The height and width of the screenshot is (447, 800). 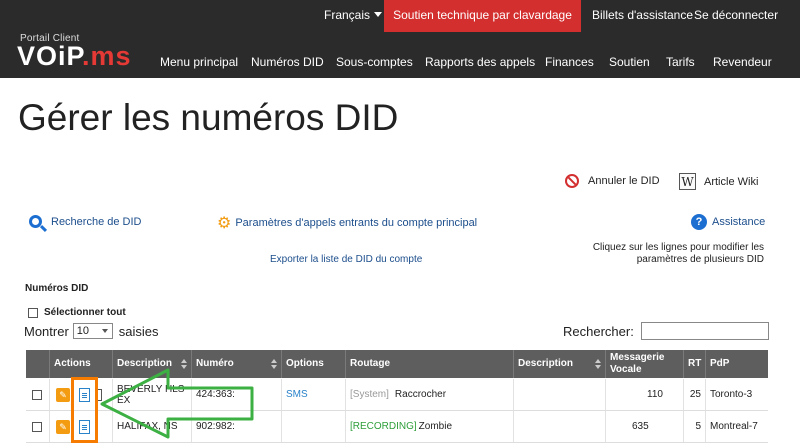 What do you see at coordinates (742, 62) in the screenshot?
I see `nav-reseller: Revendeur` at bounding box center [742, 62].